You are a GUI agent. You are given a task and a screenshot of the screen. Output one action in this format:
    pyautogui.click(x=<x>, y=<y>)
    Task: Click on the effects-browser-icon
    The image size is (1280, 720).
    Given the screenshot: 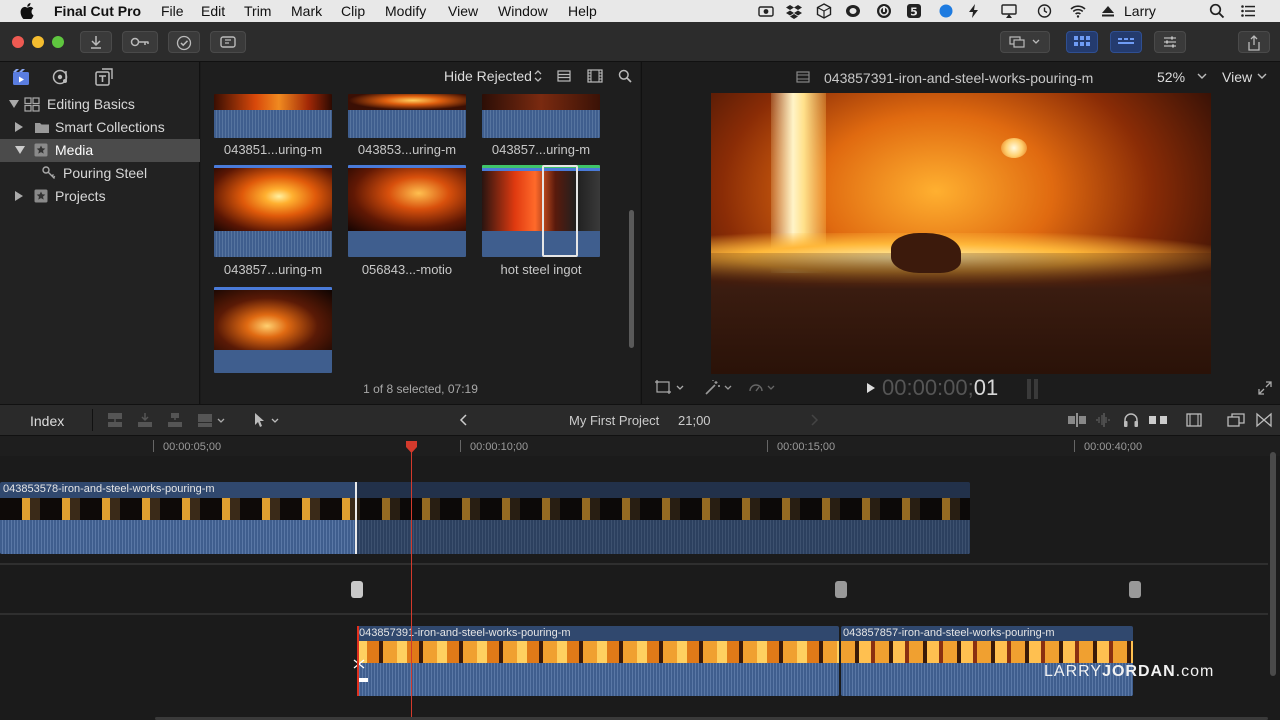 What is the action you would take?
    pyautogui.click(x=1236, y=420)
    